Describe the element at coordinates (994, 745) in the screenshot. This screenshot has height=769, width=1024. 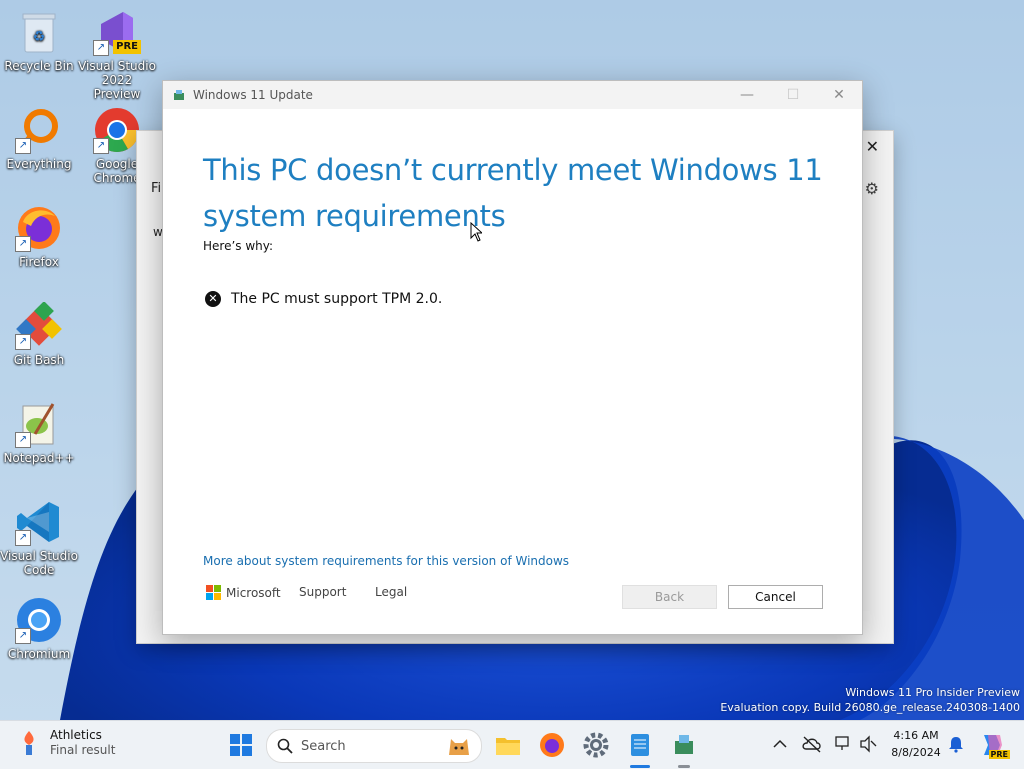
I see `copilot-button: PRE` at that location.